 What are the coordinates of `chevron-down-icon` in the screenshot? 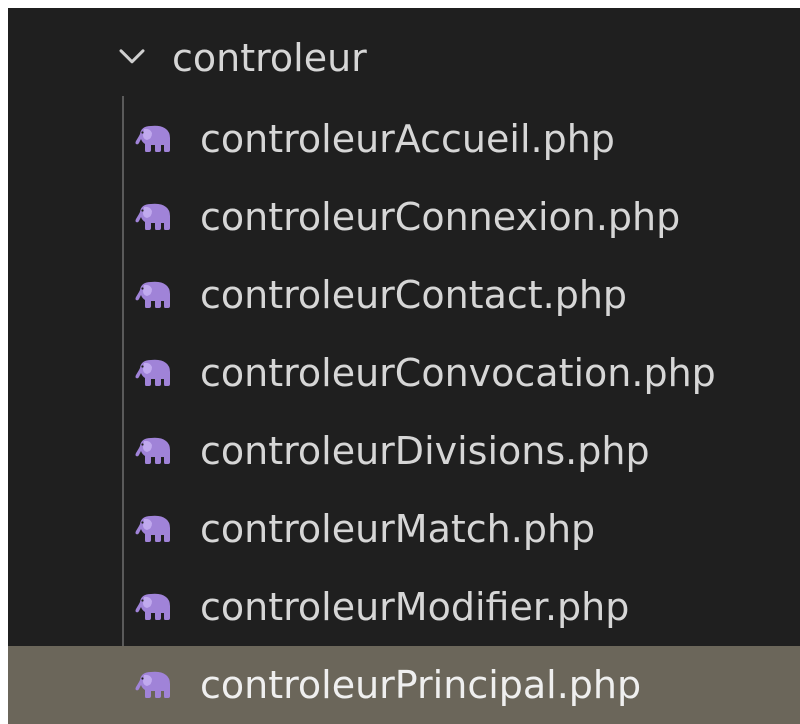 It's located at (132, 56).